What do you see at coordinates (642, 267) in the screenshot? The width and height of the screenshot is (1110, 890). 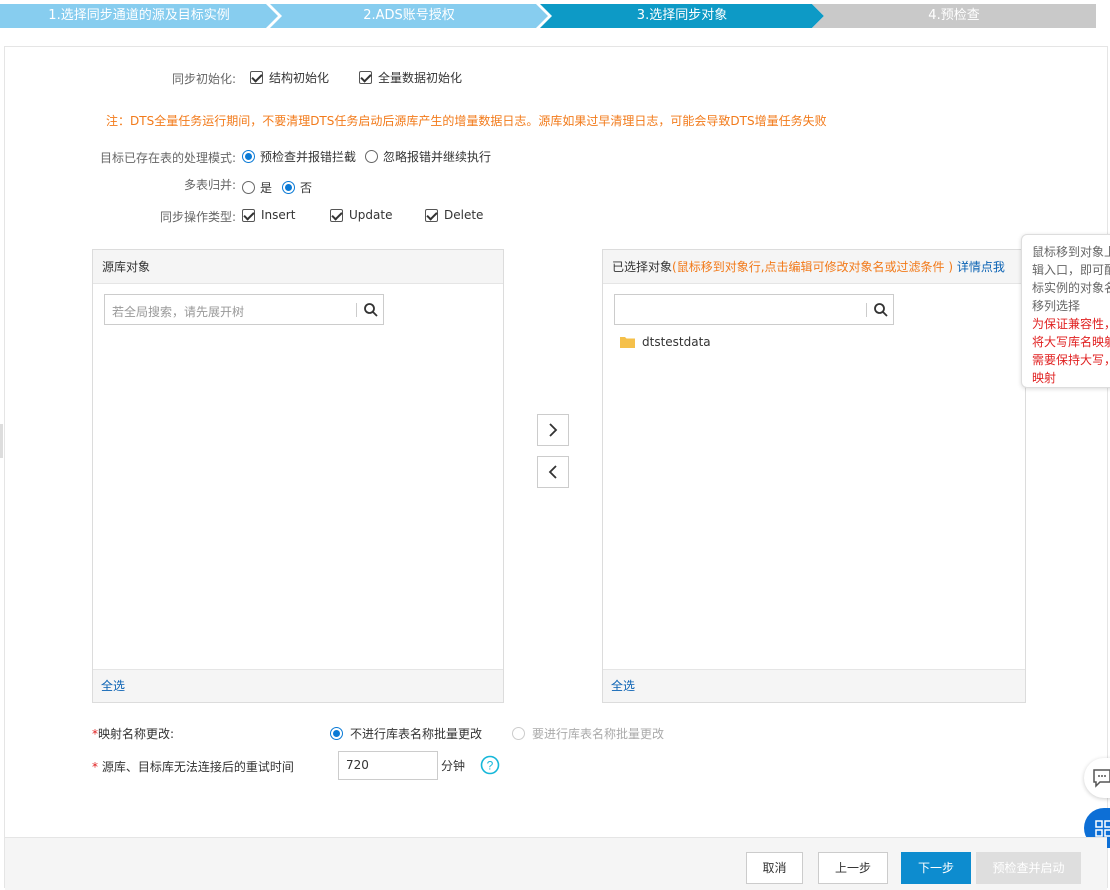 I see `selected-panel-title: 已选择对象` at bounding box center [642, 267].